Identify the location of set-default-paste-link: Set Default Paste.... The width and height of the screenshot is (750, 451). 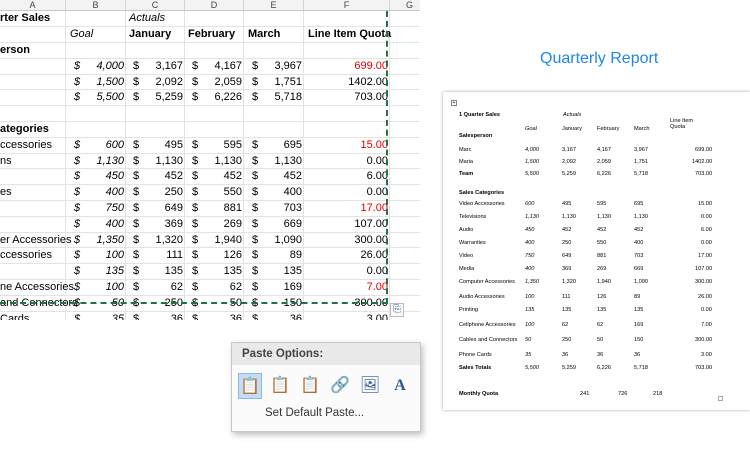
(314, 413).